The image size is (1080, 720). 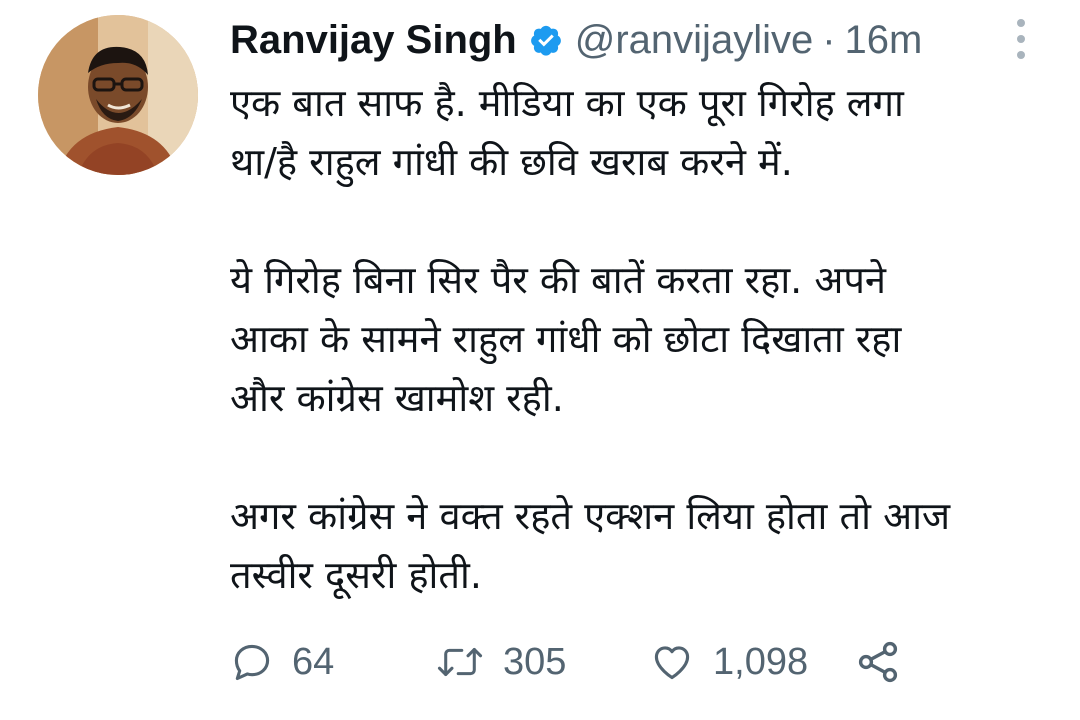 I want to click on retweet-count: 305, so click(x=535, y=661).